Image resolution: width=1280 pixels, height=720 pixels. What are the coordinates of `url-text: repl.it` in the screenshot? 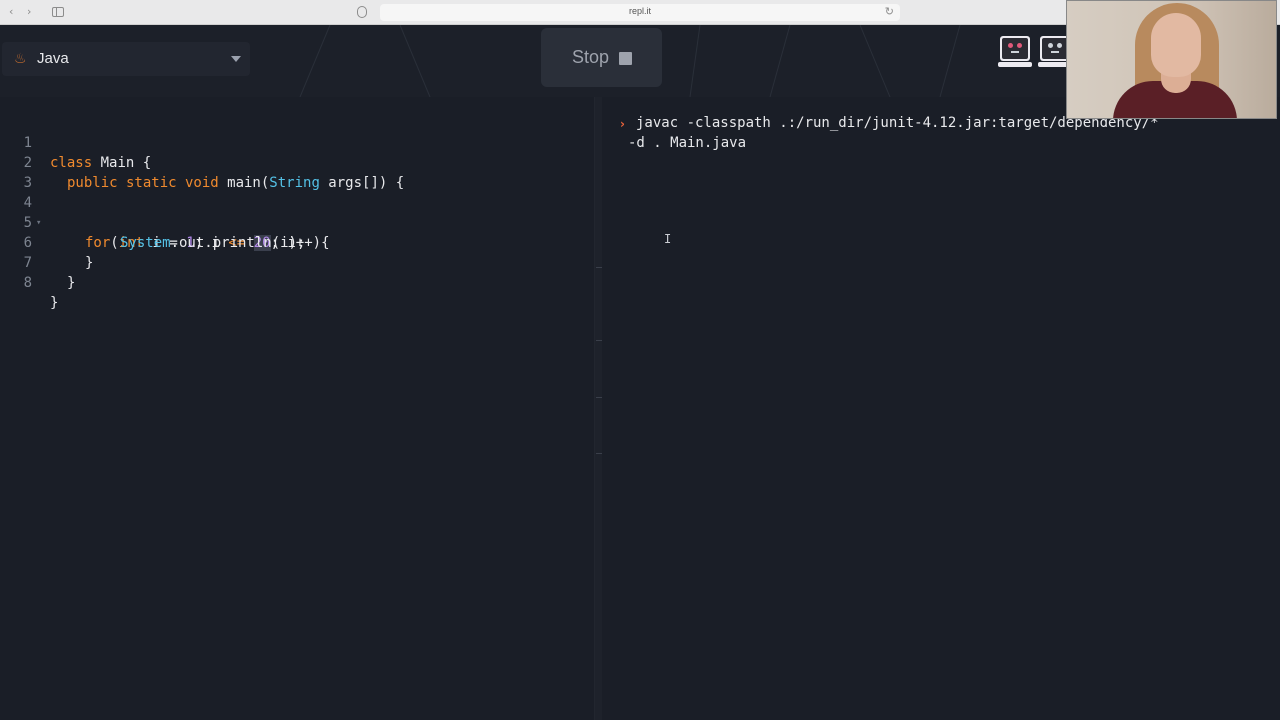 It's located at (639, 11).